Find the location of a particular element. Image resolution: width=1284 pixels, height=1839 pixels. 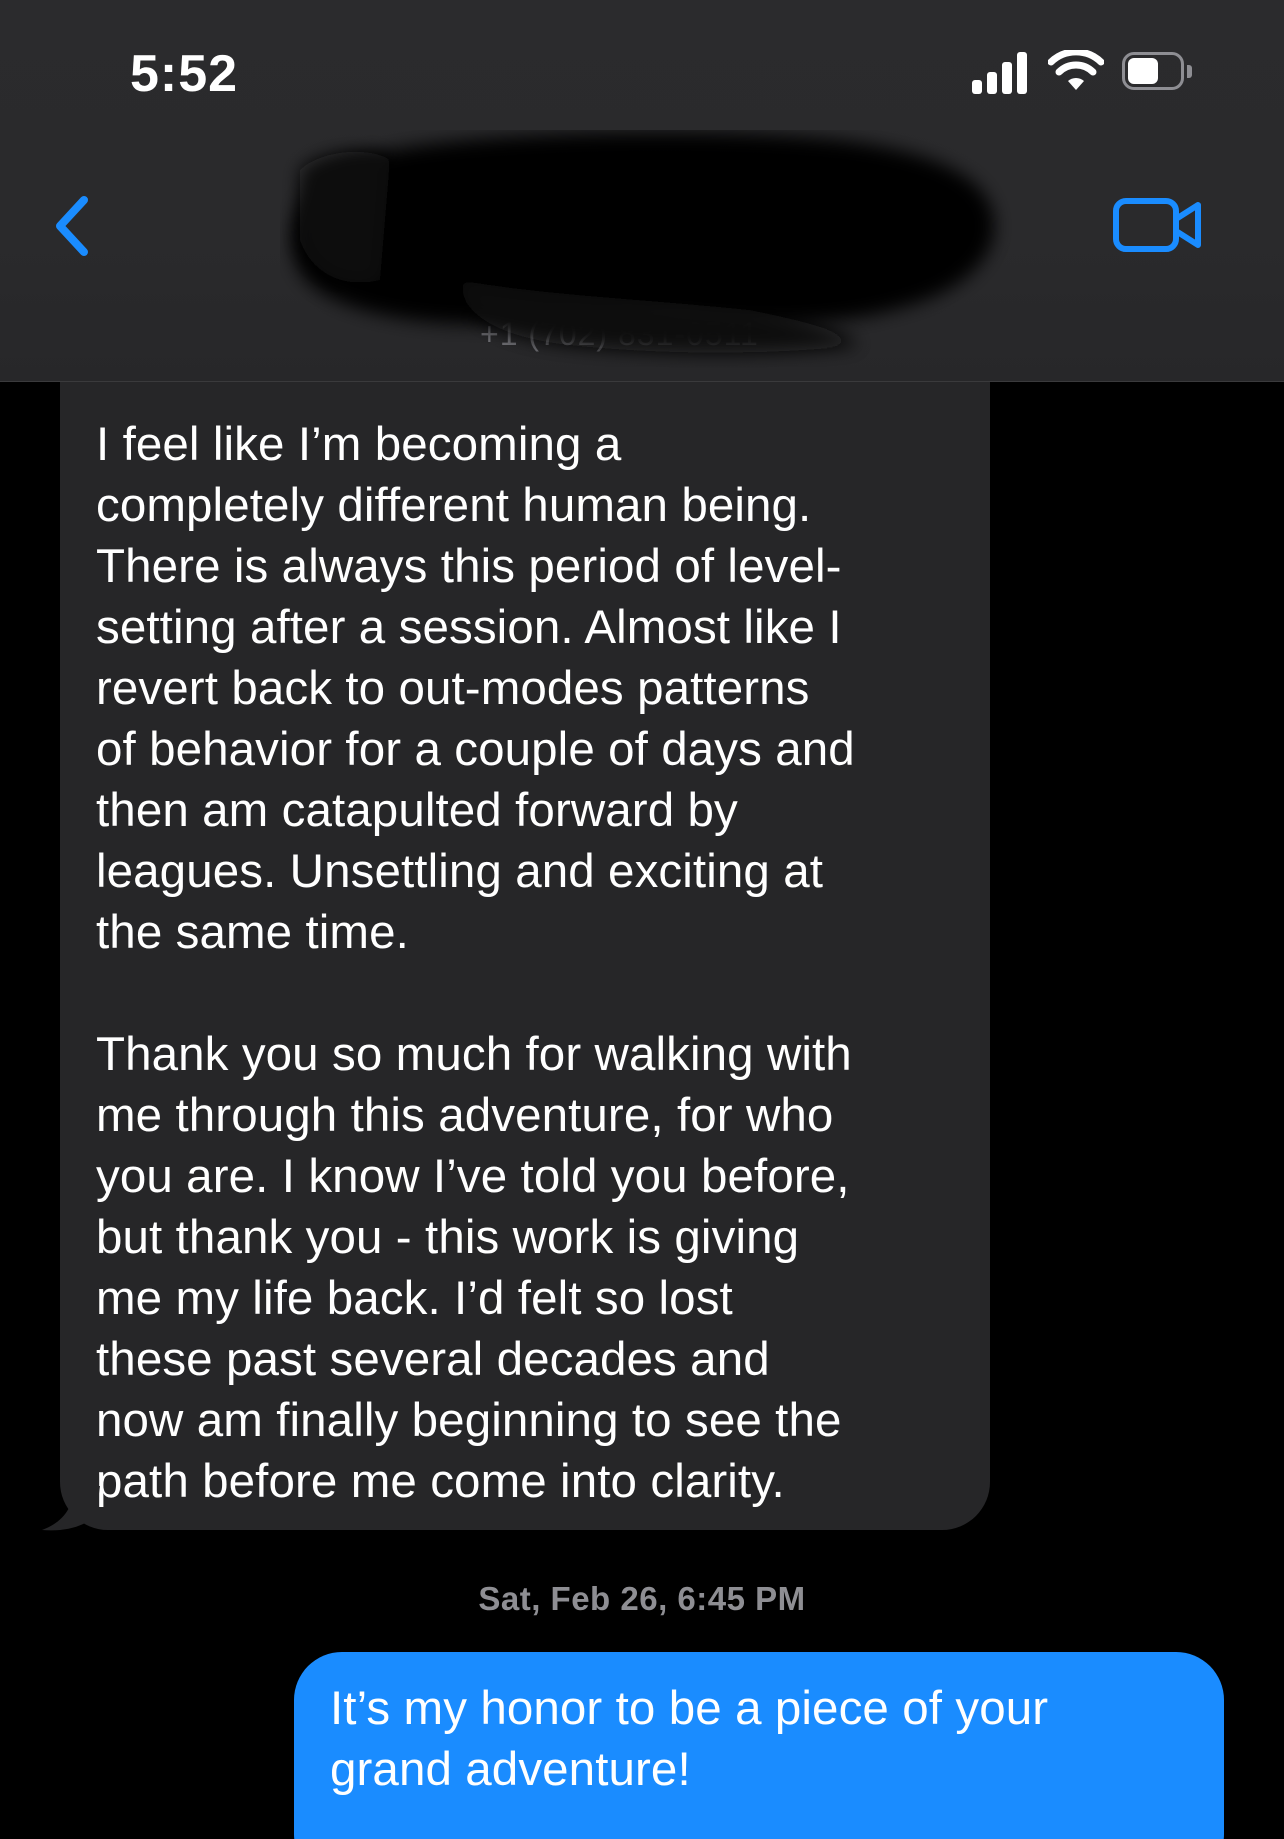

cellular-signal-icon is located at coordinates (1002, 72).